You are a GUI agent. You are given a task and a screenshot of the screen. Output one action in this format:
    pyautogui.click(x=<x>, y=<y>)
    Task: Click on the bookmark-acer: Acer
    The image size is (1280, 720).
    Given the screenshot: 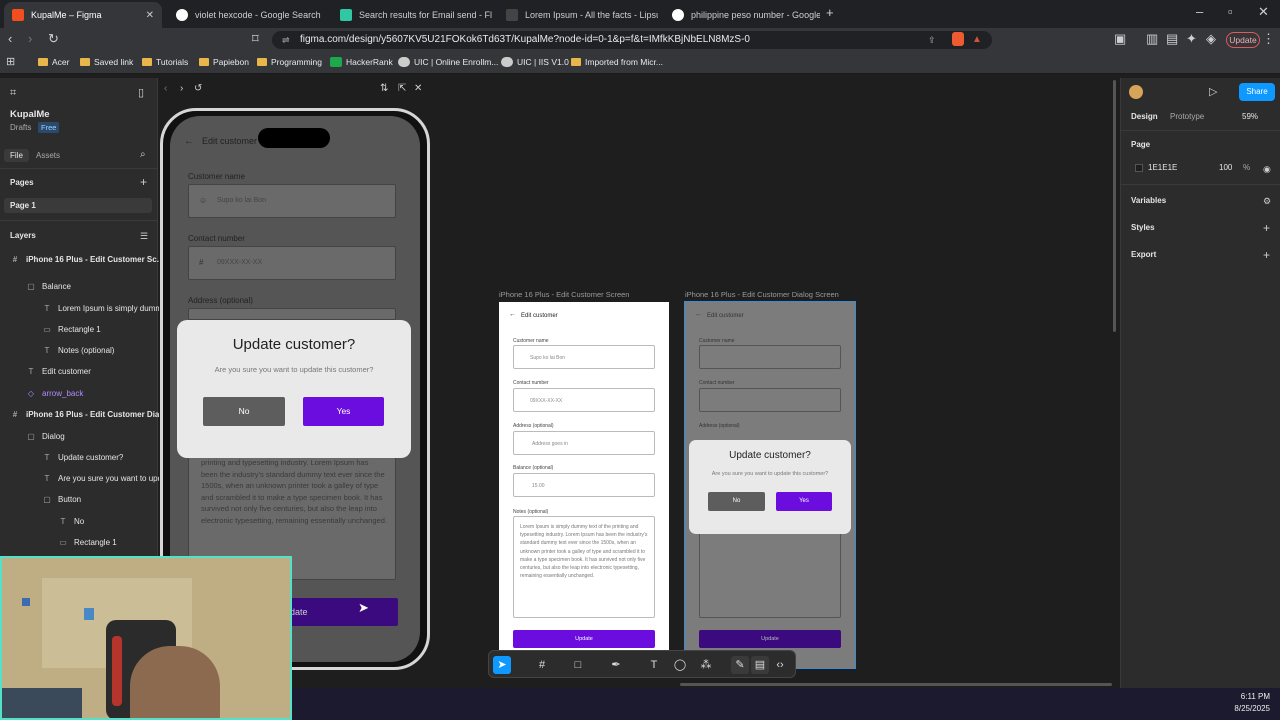 What is the action you would take?
    pyautogui.click(x=53, y=62)
    